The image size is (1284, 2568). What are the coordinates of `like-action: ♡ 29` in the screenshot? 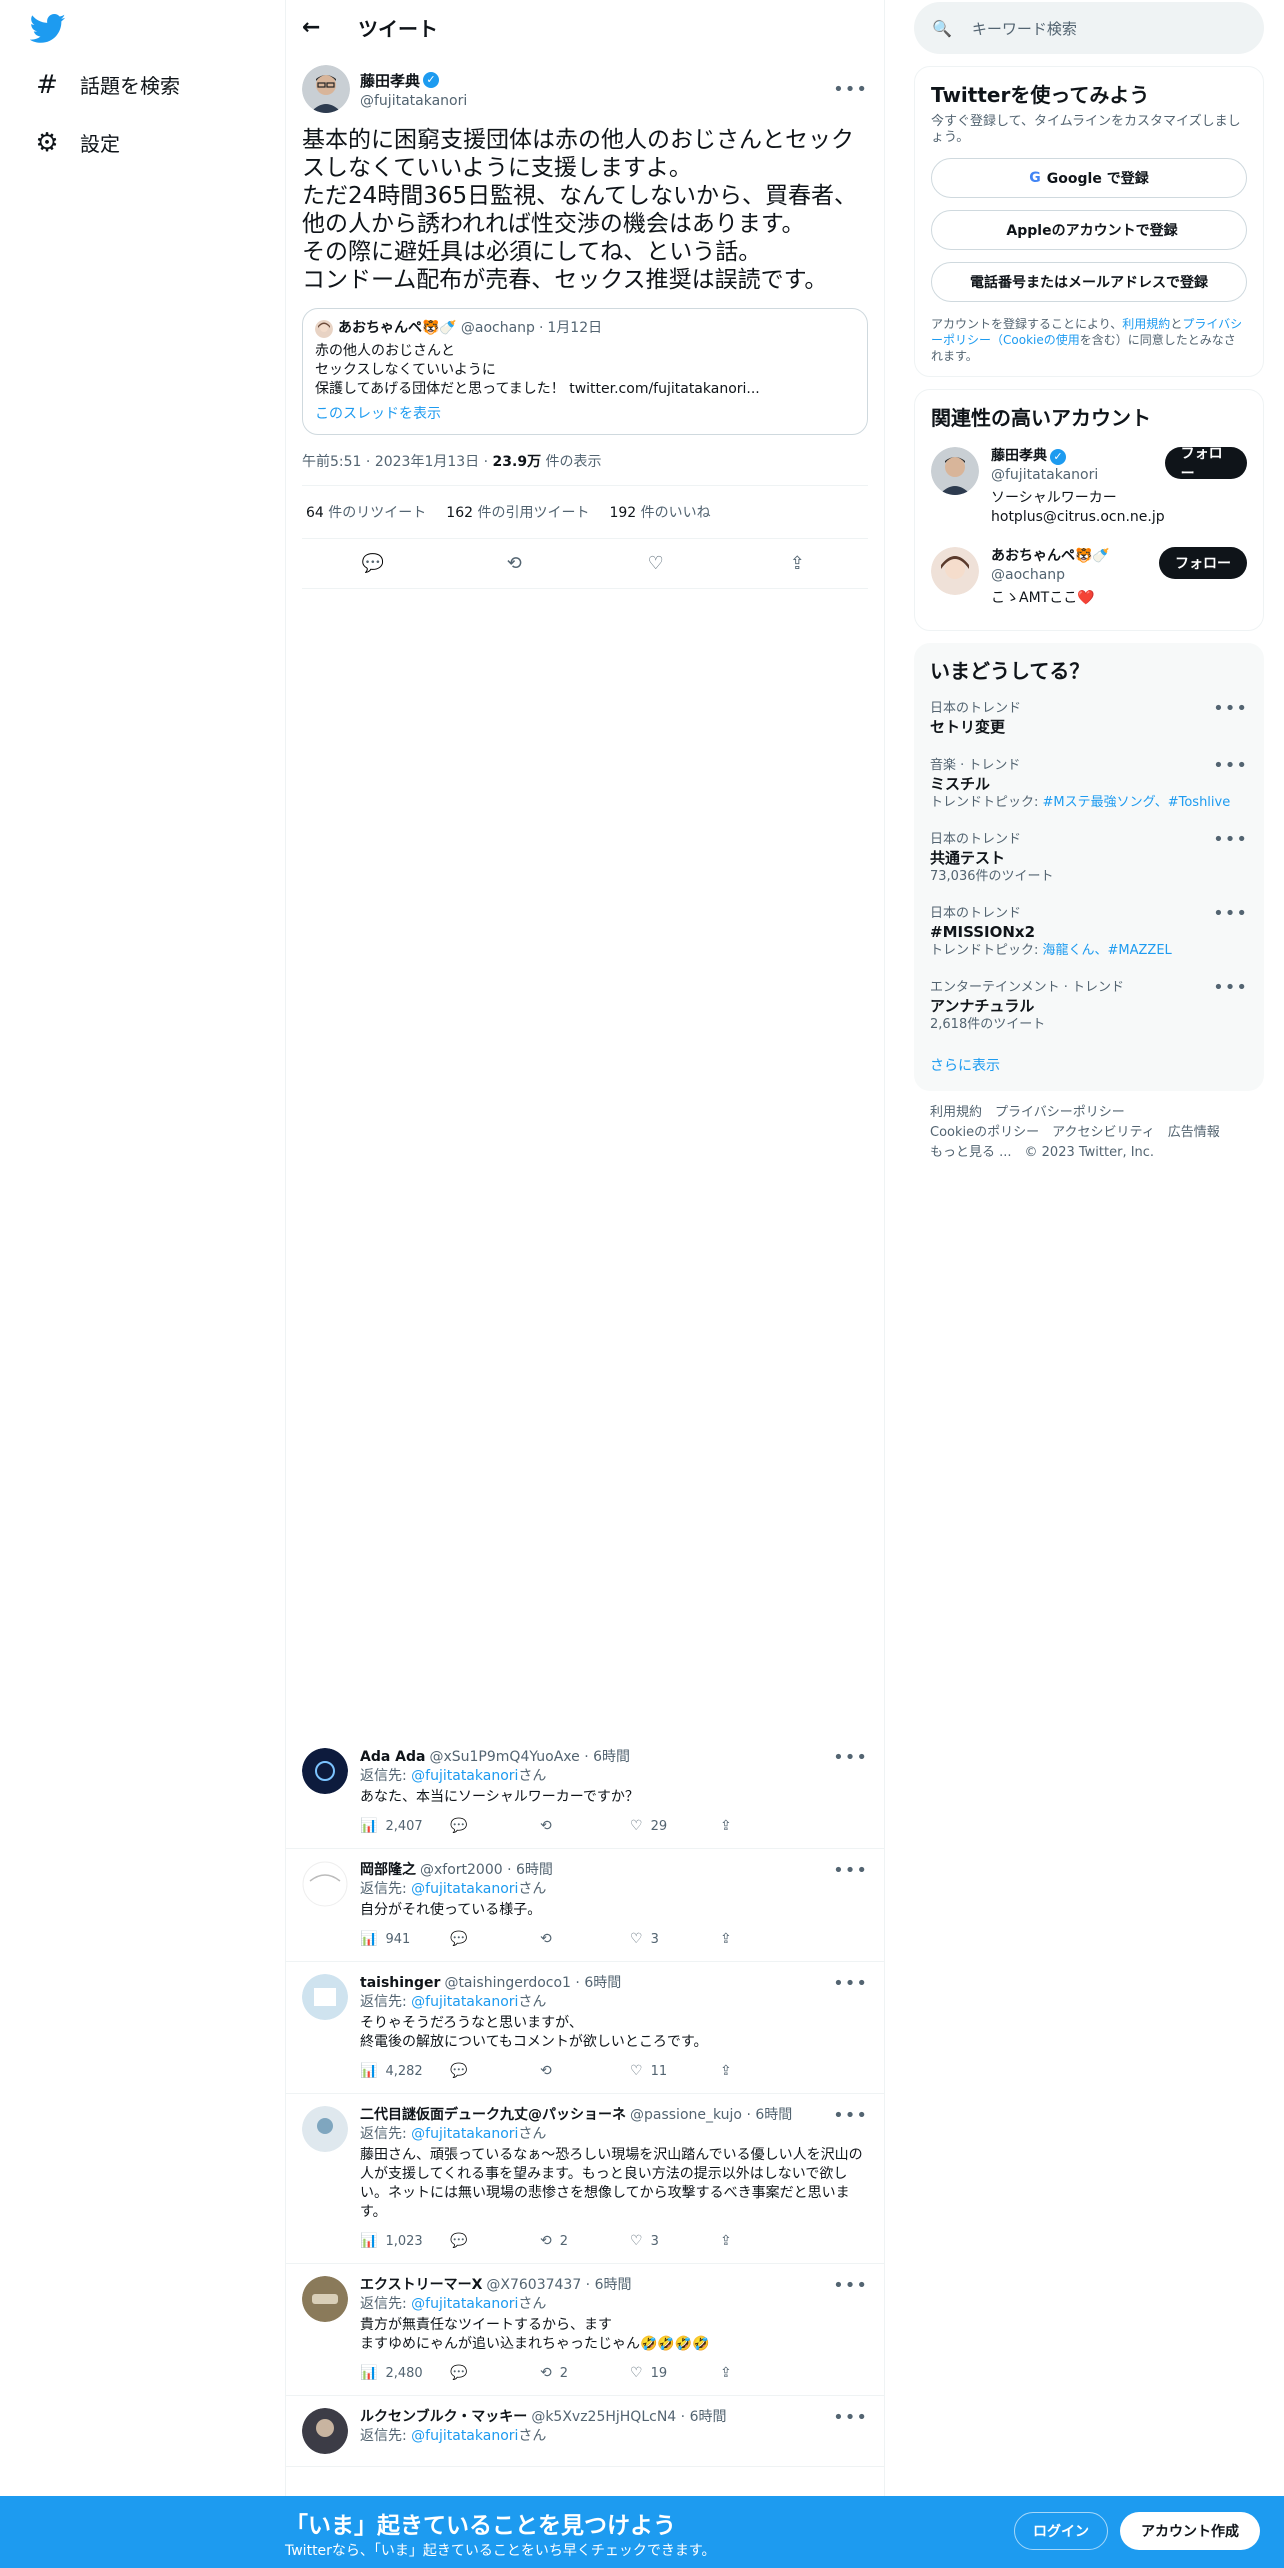 It's located at (675, 1826).